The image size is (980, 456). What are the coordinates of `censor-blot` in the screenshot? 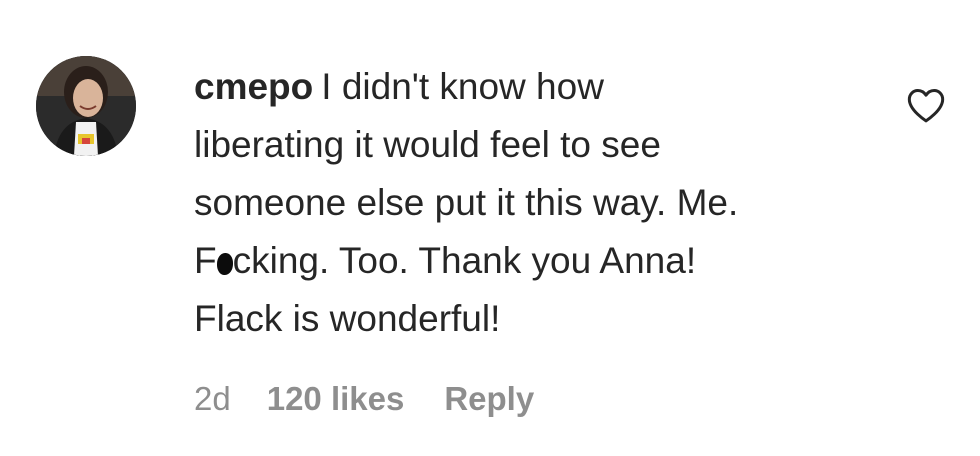 It's located at (224, 264).